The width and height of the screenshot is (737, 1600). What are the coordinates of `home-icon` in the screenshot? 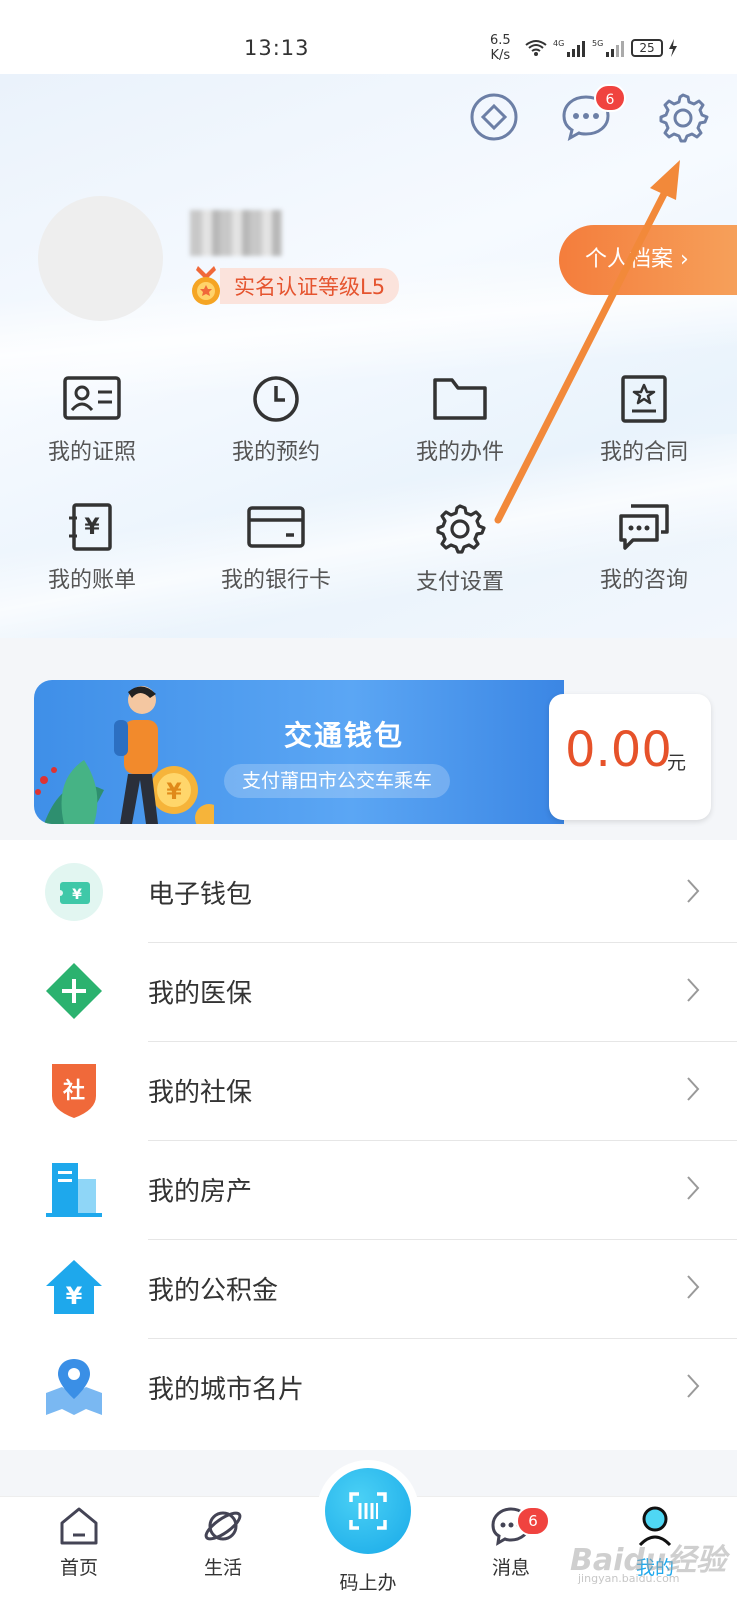 It's located at (79, 1526).